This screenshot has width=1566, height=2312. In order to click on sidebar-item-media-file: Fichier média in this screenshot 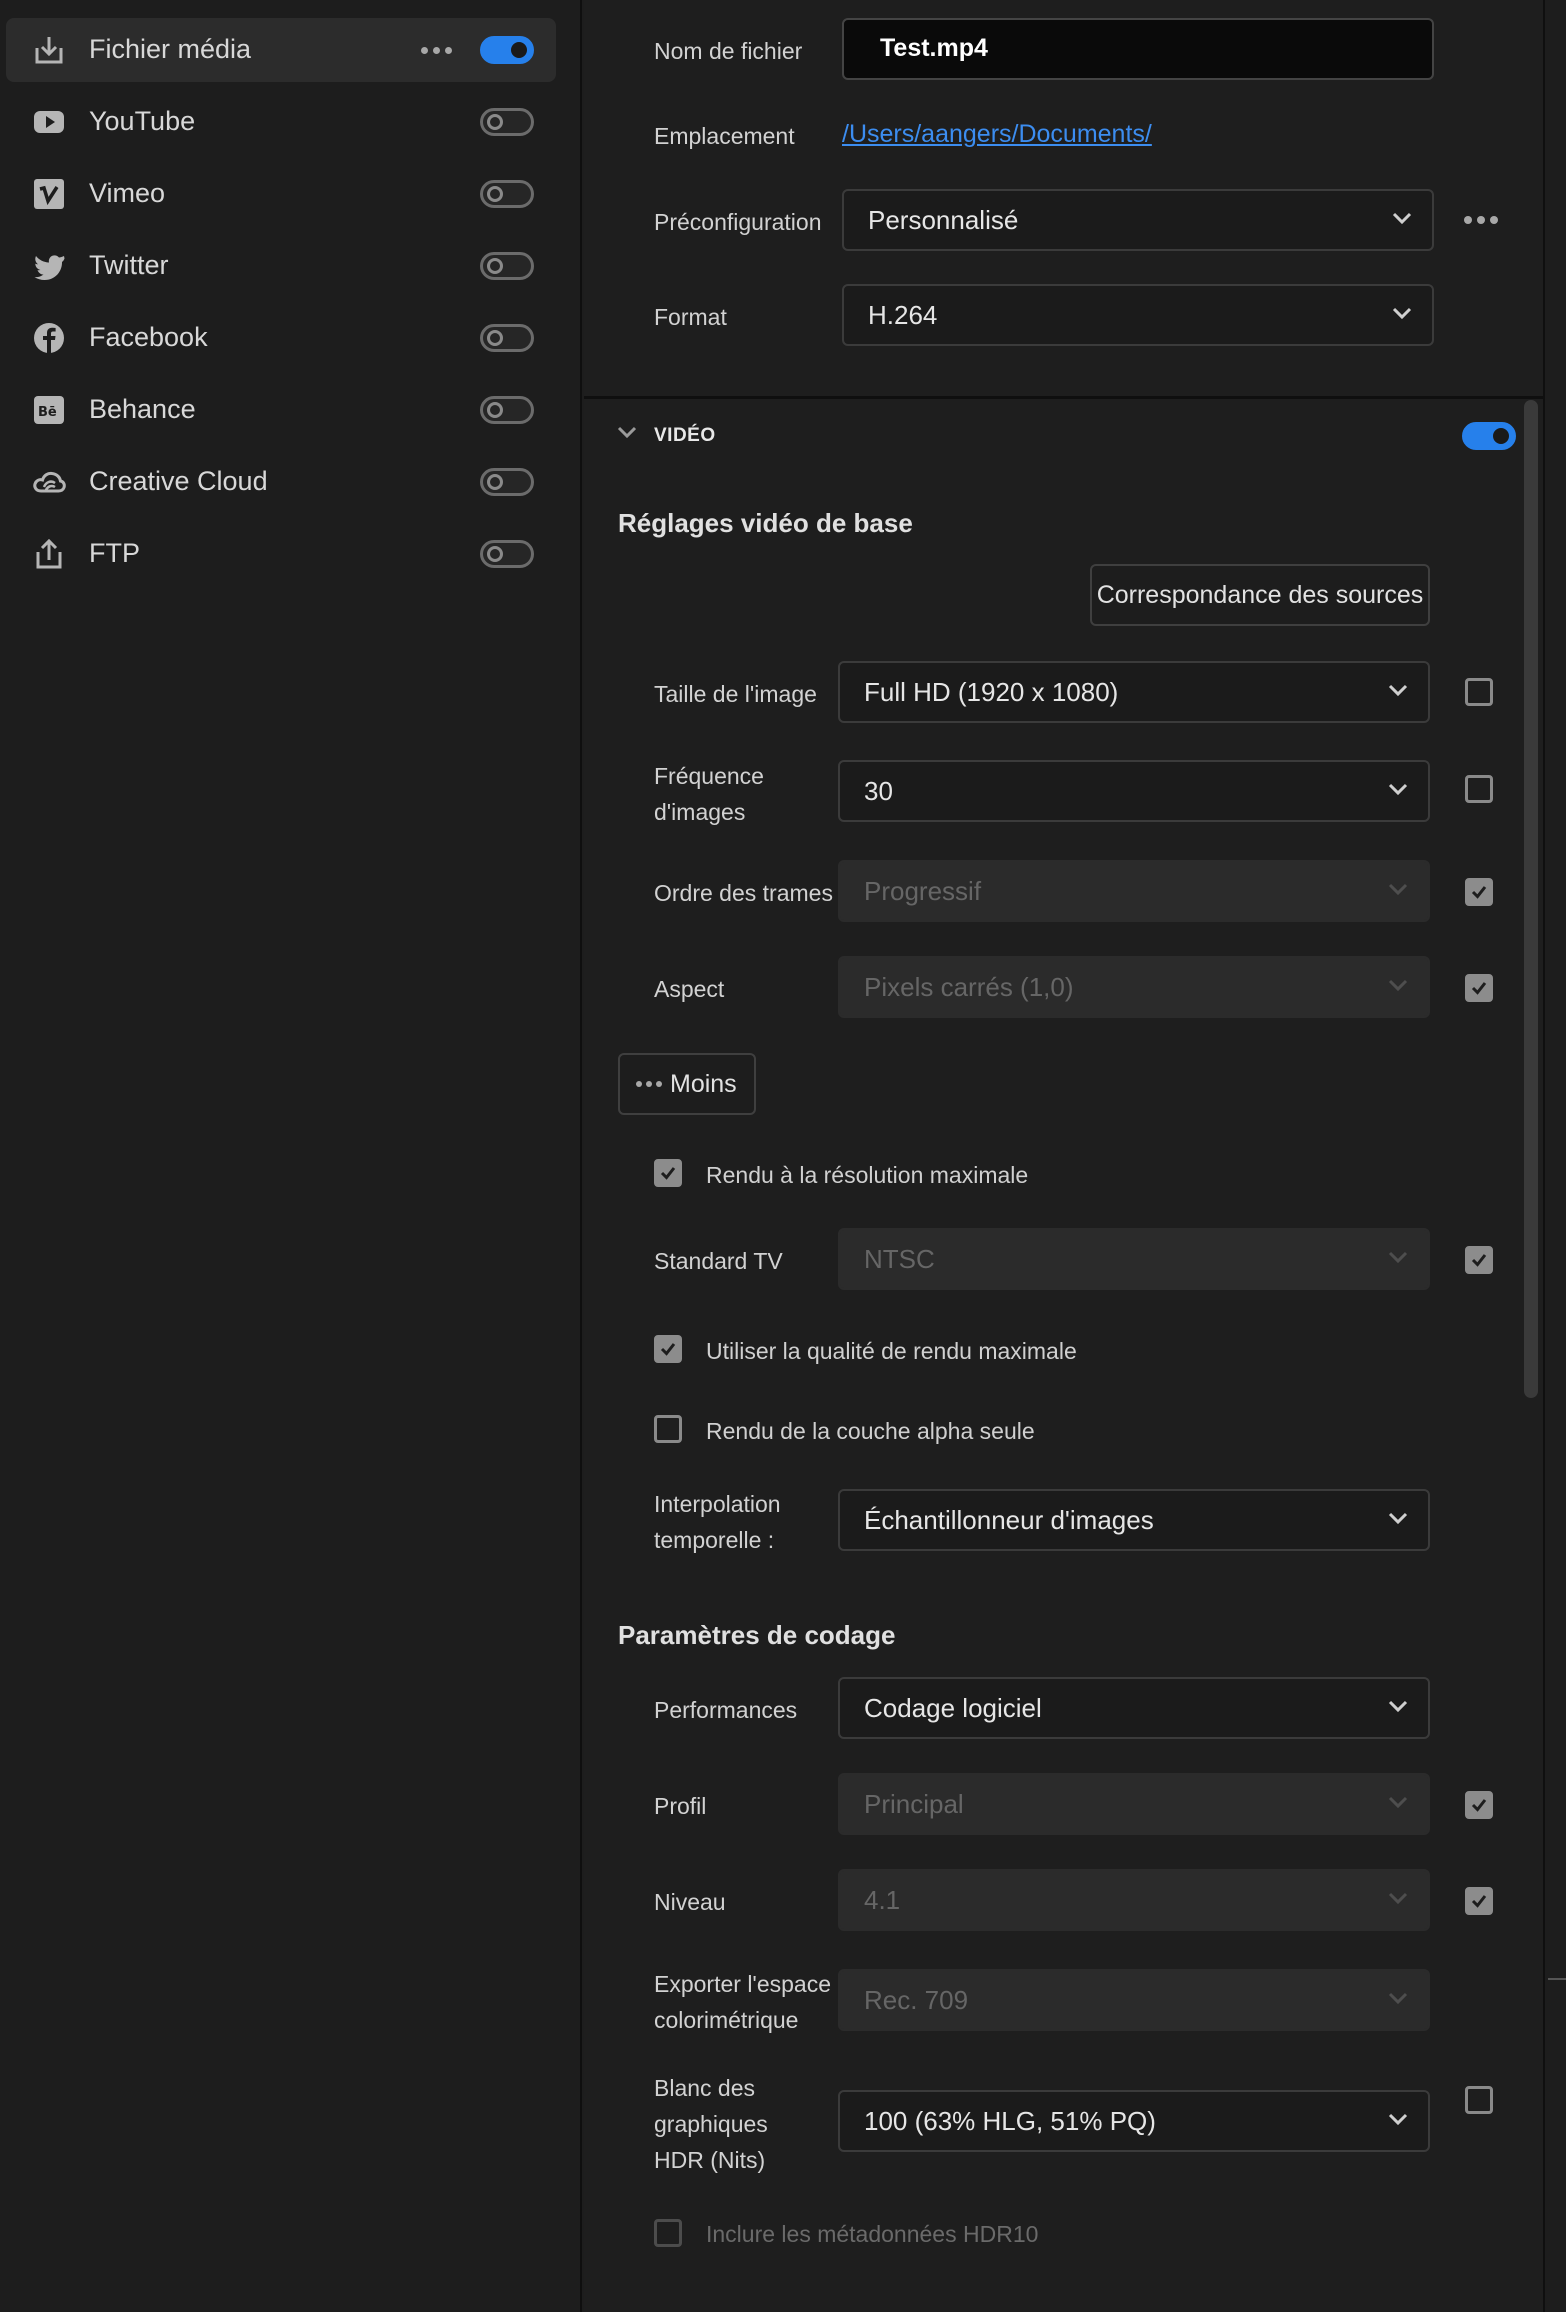, I will do `click(281, 50)`.